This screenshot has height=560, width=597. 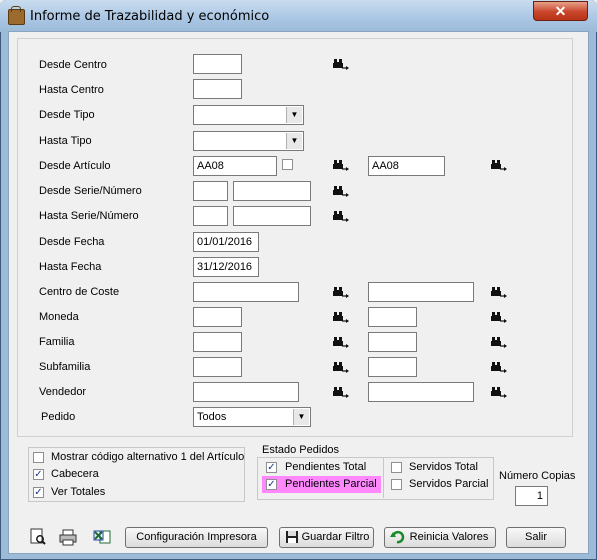 What do you see at coordinates (67, 115) in the screenshot?
I see `label-desde-tipo: Desde Tipo` at bounding box center [67, 115].